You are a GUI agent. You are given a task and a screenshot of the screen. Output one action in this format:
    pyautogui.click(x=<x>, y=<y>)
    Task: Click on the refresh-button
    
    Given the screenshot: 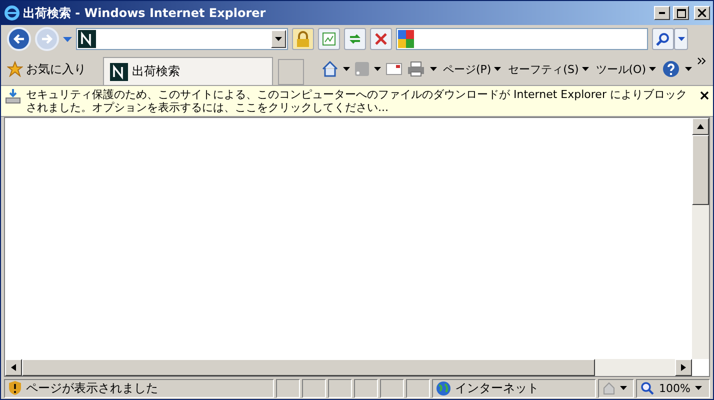 What is the action you would take?
    pyautogui.click(x=355, y=39)
    